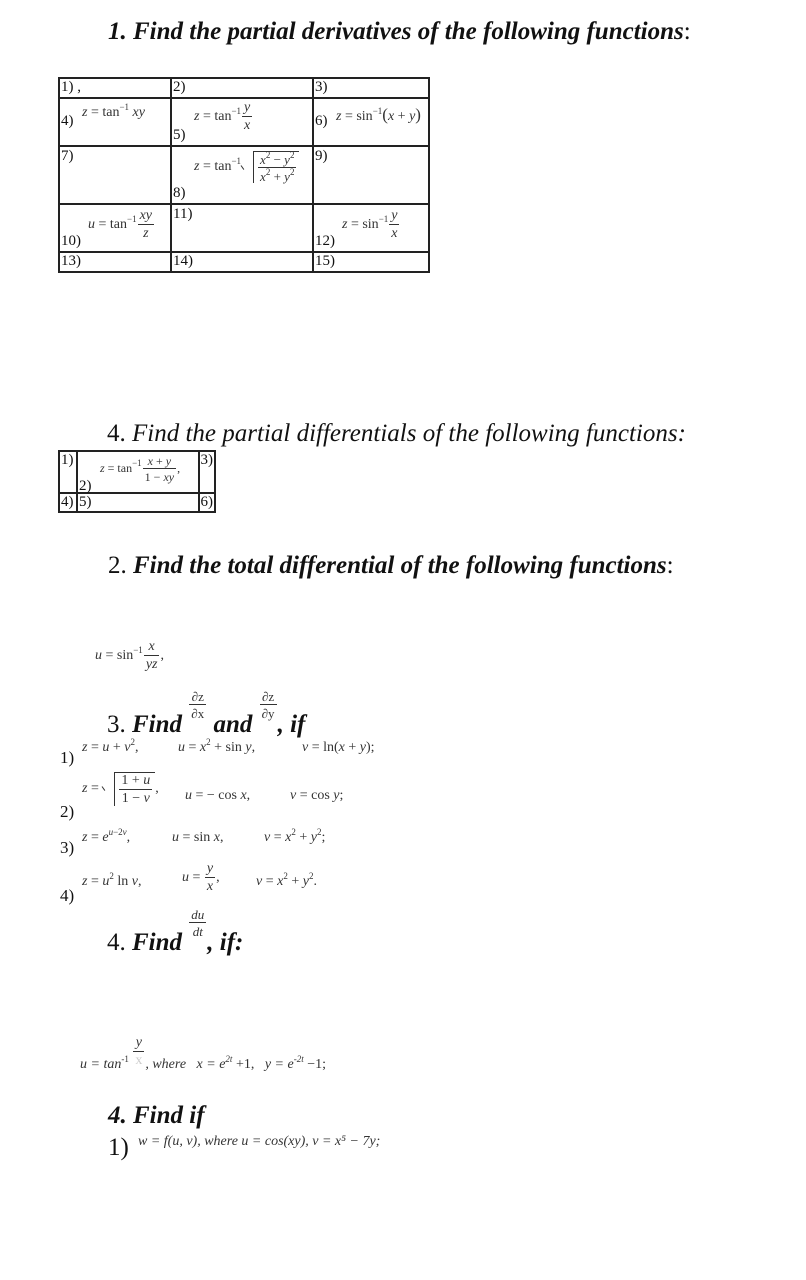 The image size is (806, 1280). Describe the element at coordinates (106, 836) in the screenshot. I see `formula: z = eu−2v,` at that location.